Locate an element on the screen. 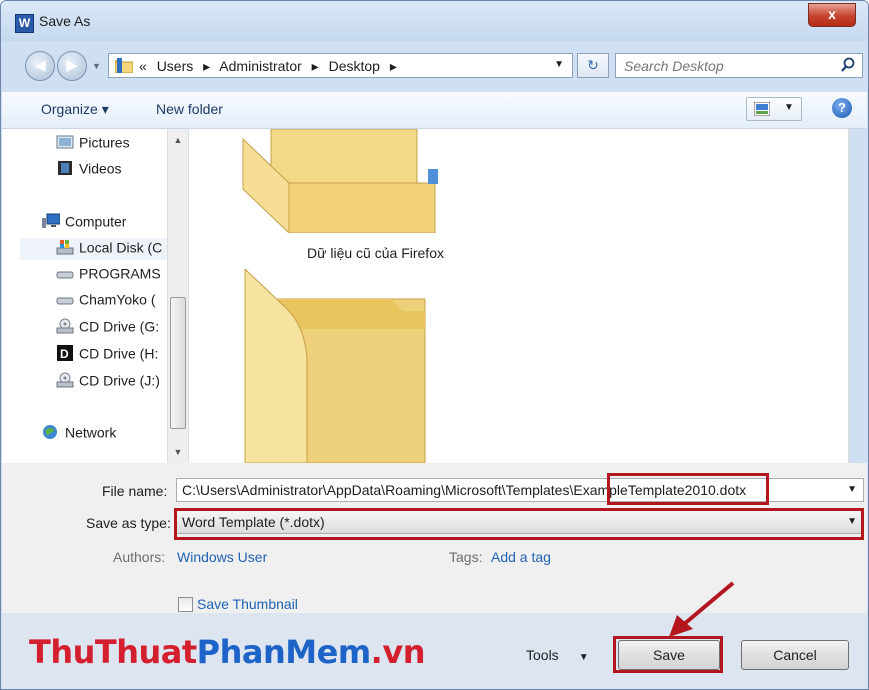 The image size is (869, 690). word-app-icon: W is located at coordinates (24, 23).